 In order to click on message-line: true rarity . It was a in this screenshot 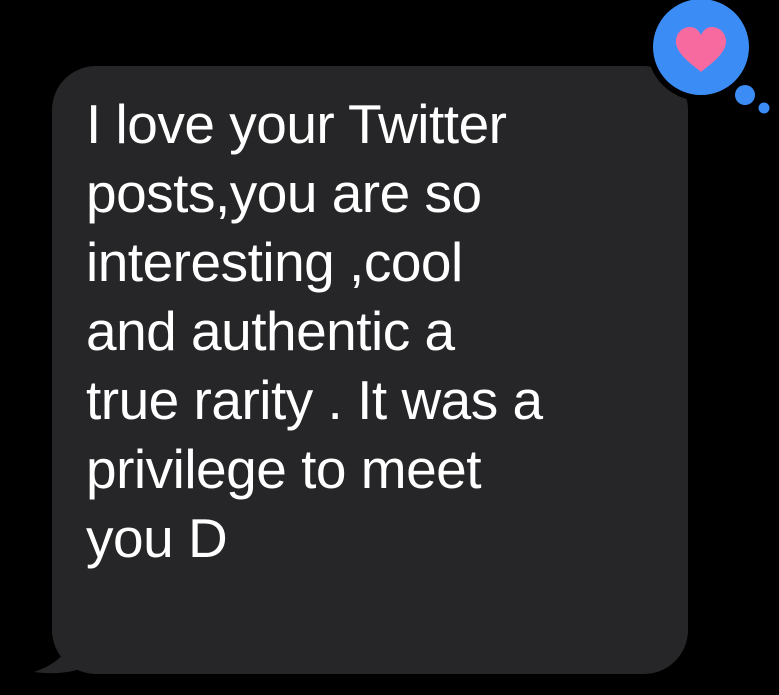, I will do `click(314, 400)`.